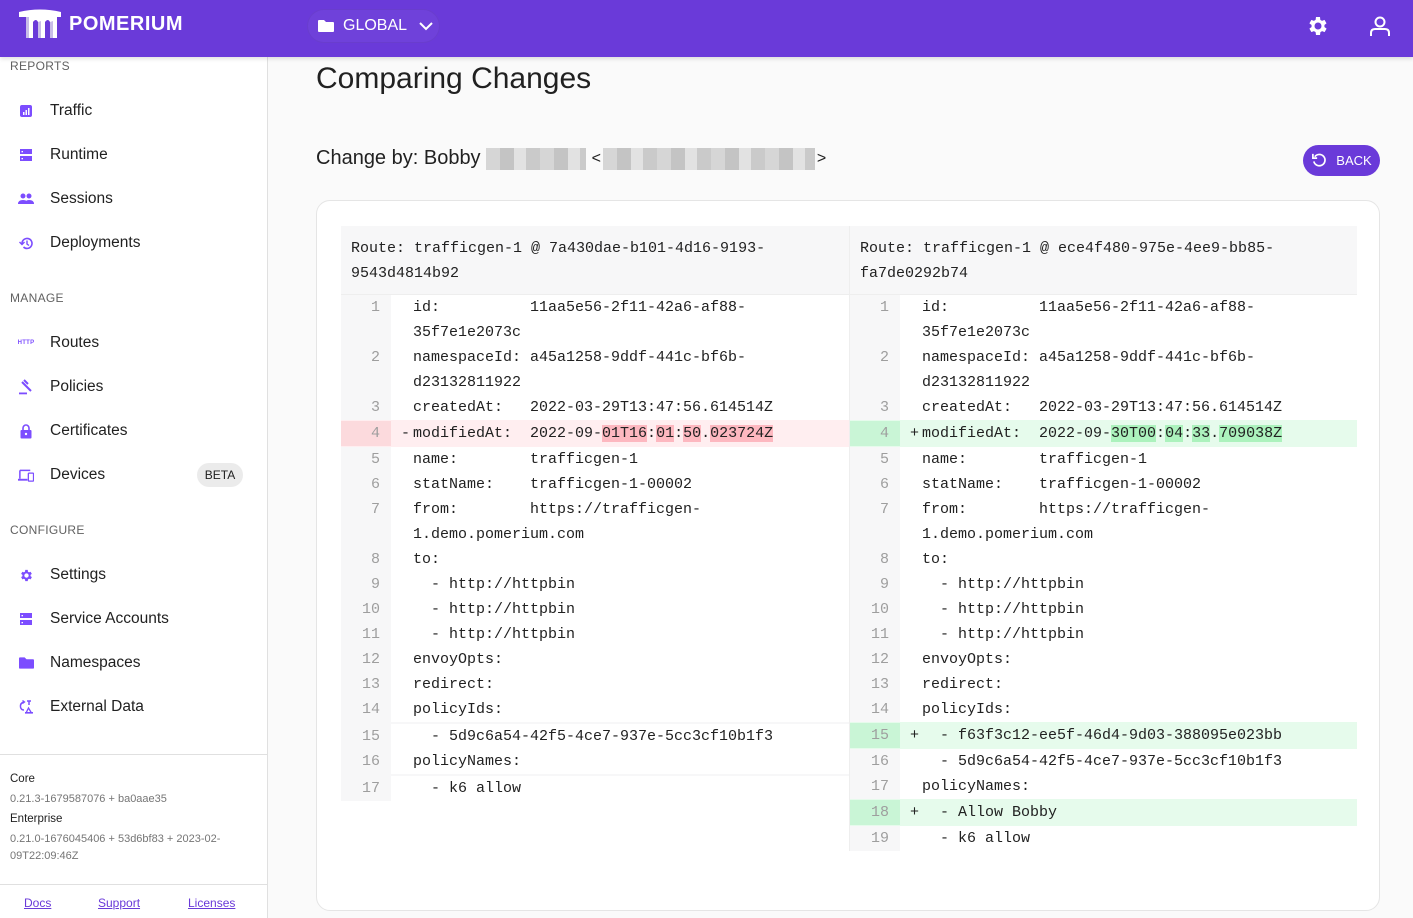 This screenshot has width=1413, height=918. What do you see at coordinates (133, 707) in the screenshot?
I see `sidebar-item-external-data: External Data` at bounding box center [133, 707].